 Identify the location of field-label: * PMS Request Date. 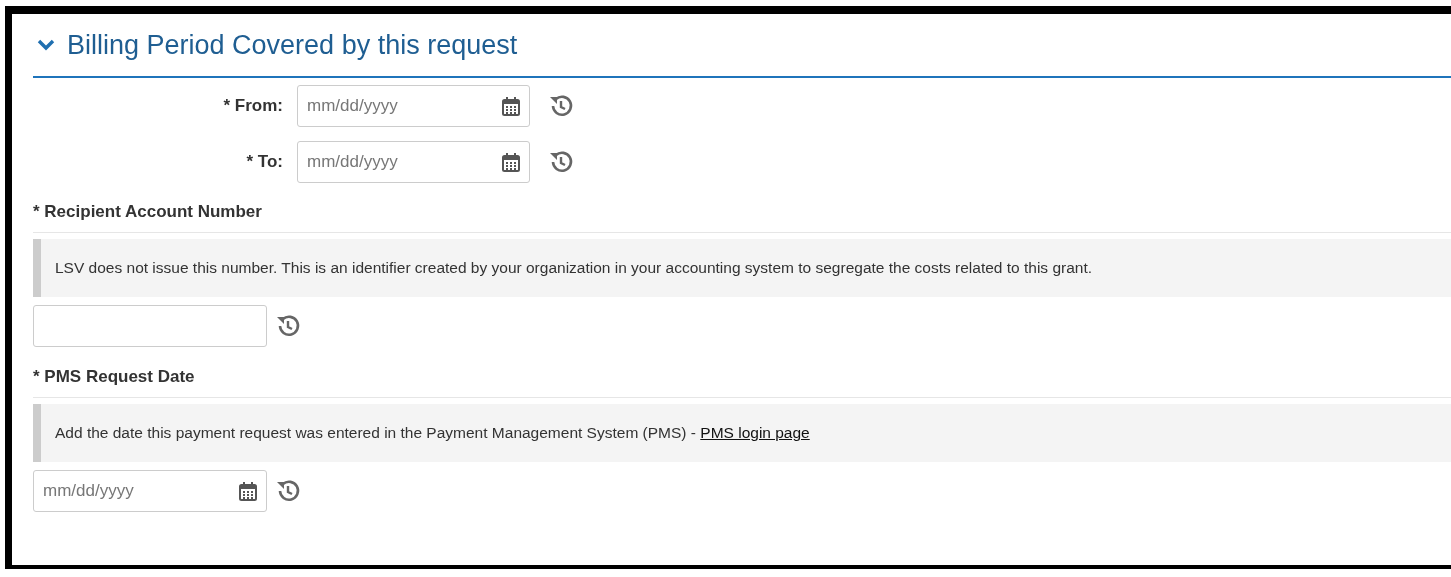
(742, 376).